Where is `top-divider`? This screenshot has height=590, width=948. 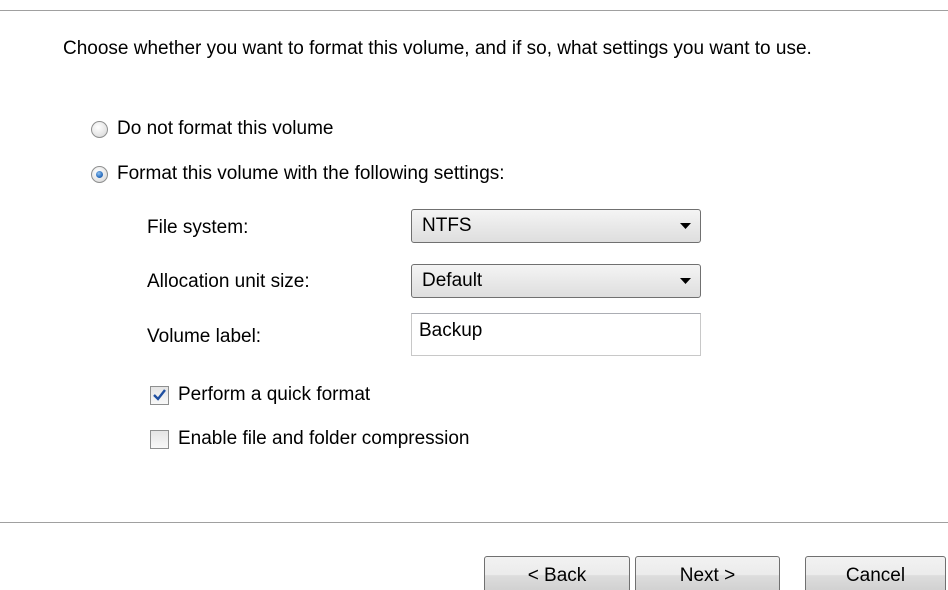
top-divider is located at coordinates (474, 10).